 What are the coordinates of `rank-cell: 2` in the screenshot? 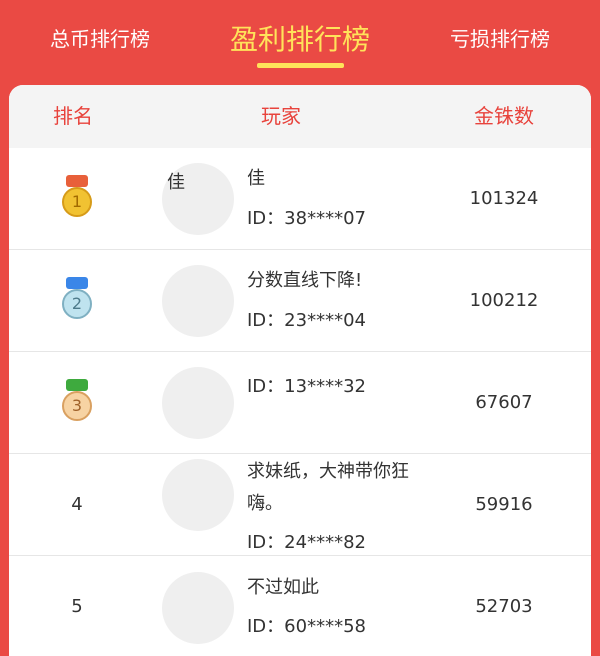 It's located at (77, 300).